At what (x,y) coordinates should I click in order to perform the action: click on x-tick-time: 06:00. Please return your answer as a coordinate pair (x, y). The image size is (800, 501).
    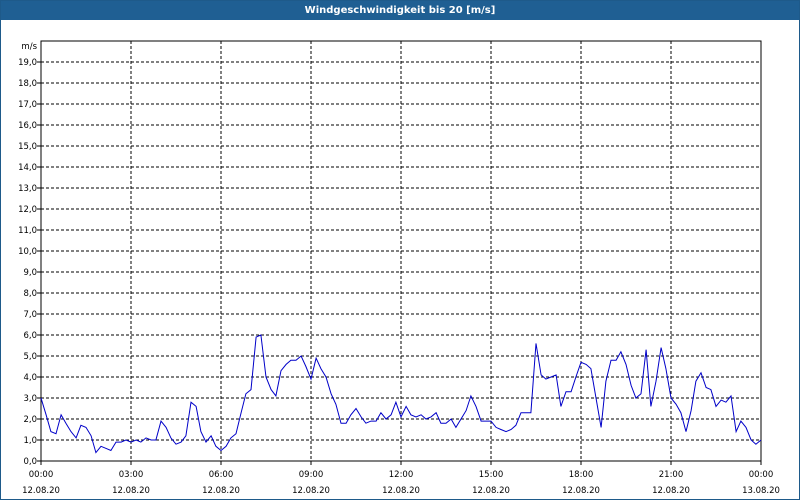
    Looking at the image, I should click on (221, 475).